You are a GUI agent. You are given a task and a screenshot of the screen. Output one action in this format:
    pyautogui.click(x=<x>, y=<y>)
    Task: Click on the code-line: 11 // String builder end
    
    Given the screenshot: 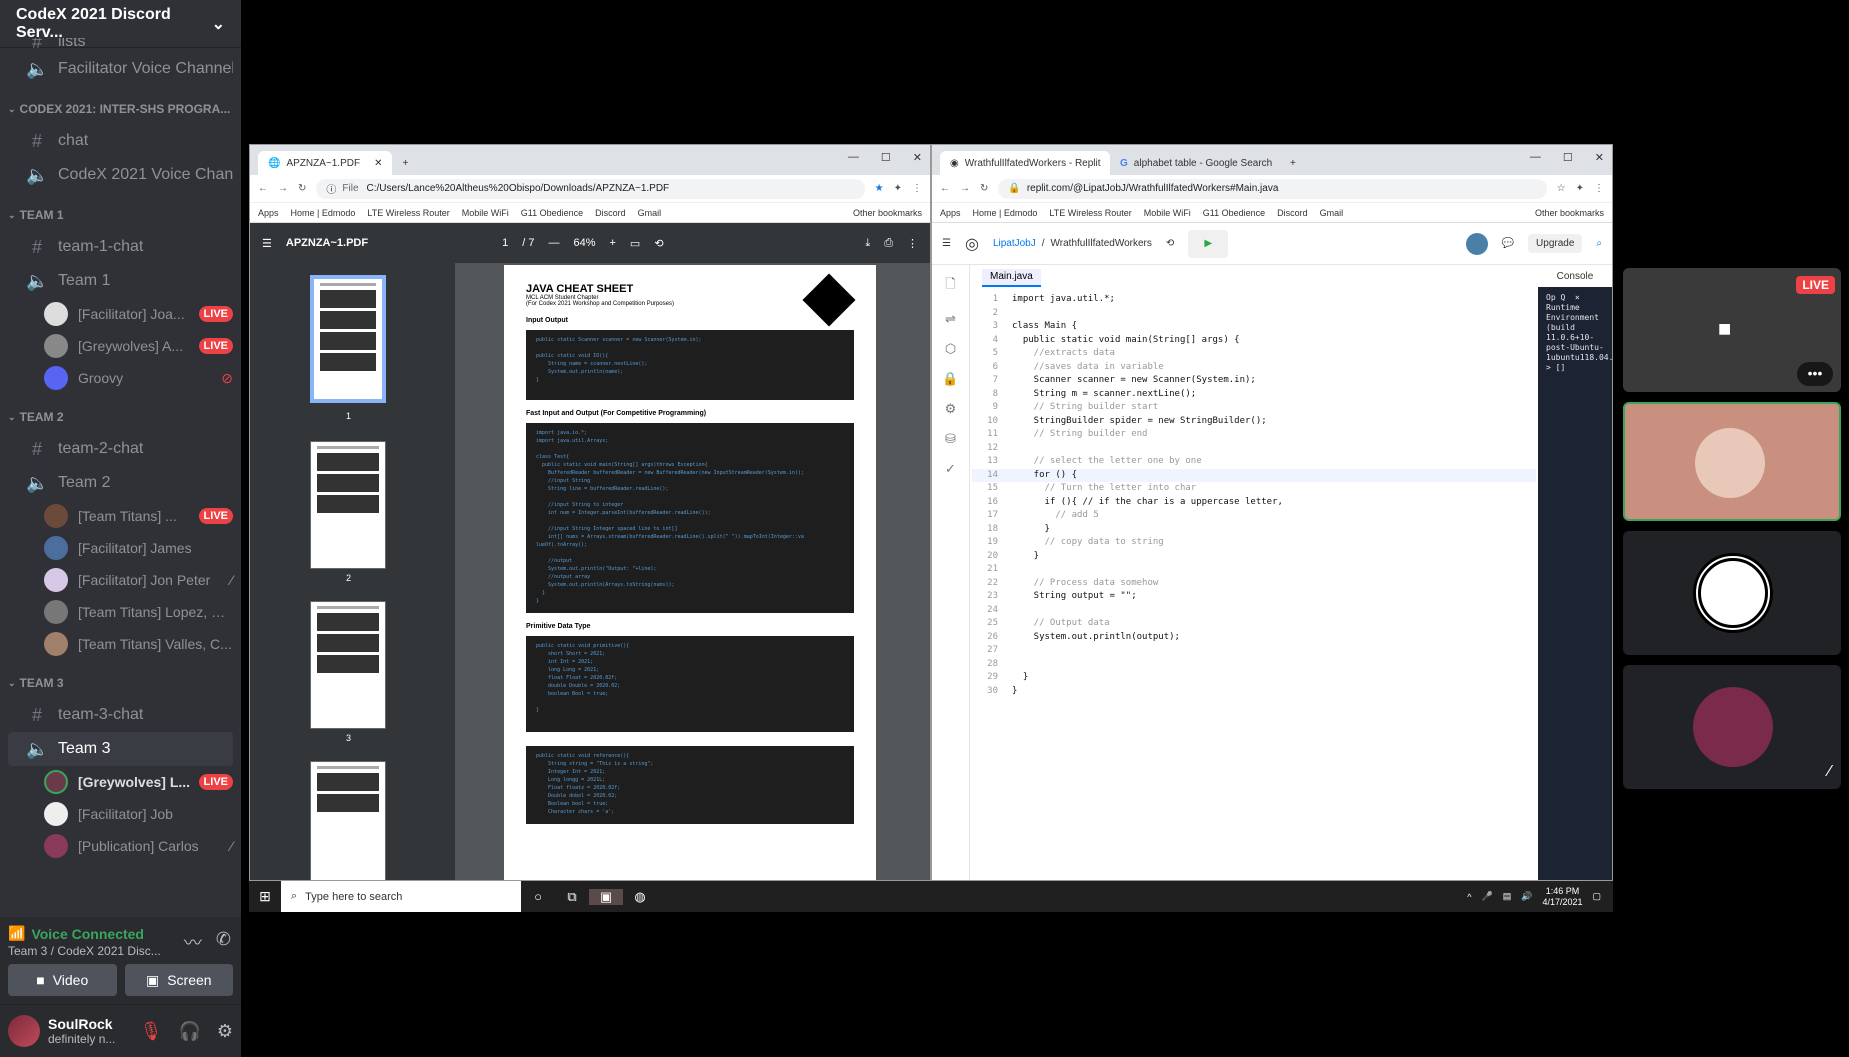 What is the action you would take?
    pyautogui.click(x=1254, y=435)
    